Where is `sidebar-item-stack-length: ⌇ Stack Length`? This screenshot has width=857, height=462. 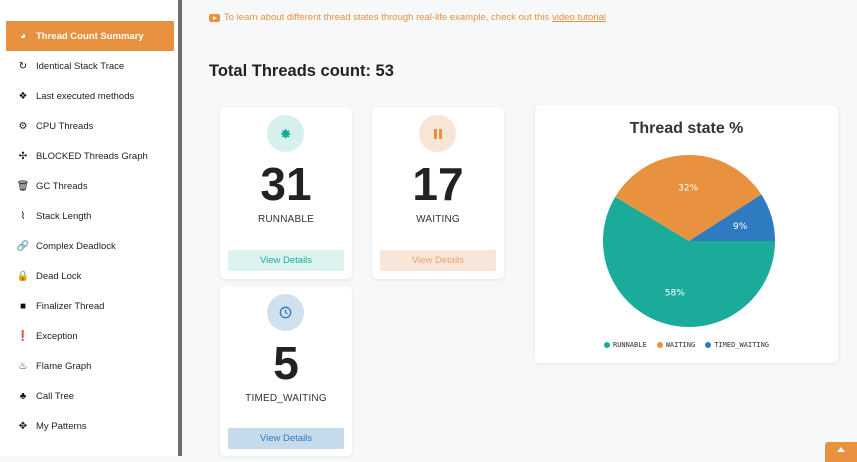
sidebar-item-stack-length: ⌇ Stack Length is located at coordinates (90, 216).